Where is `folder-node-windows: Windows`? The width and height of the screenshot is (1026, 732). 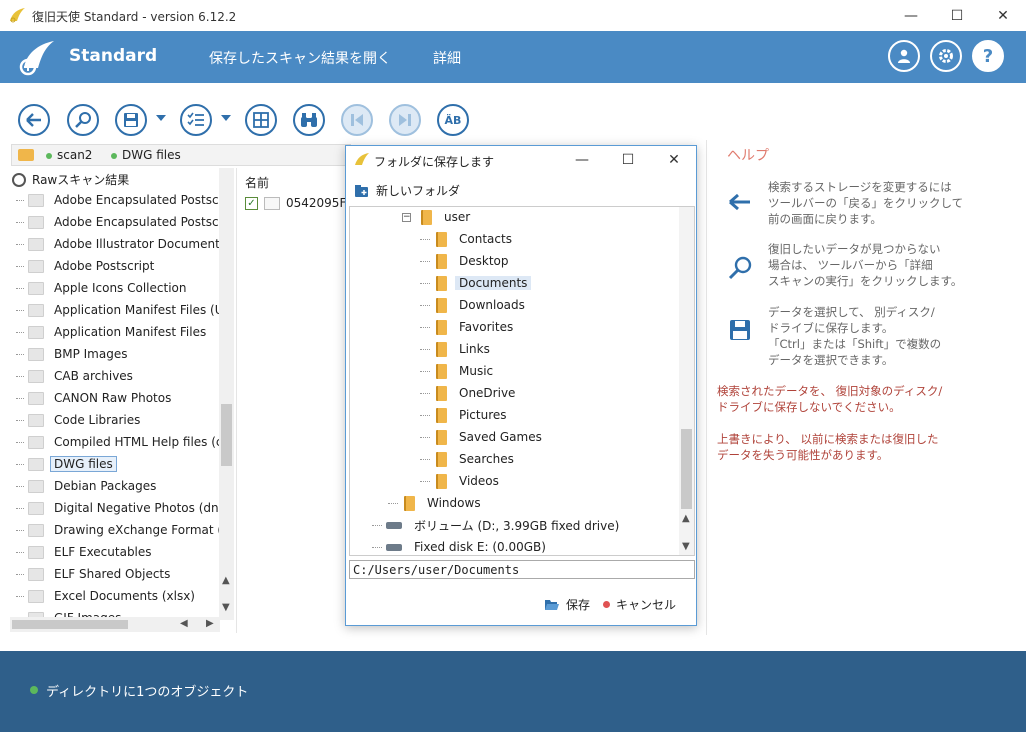
folder-node-windows: Windows is located at coordinates (444, 503).